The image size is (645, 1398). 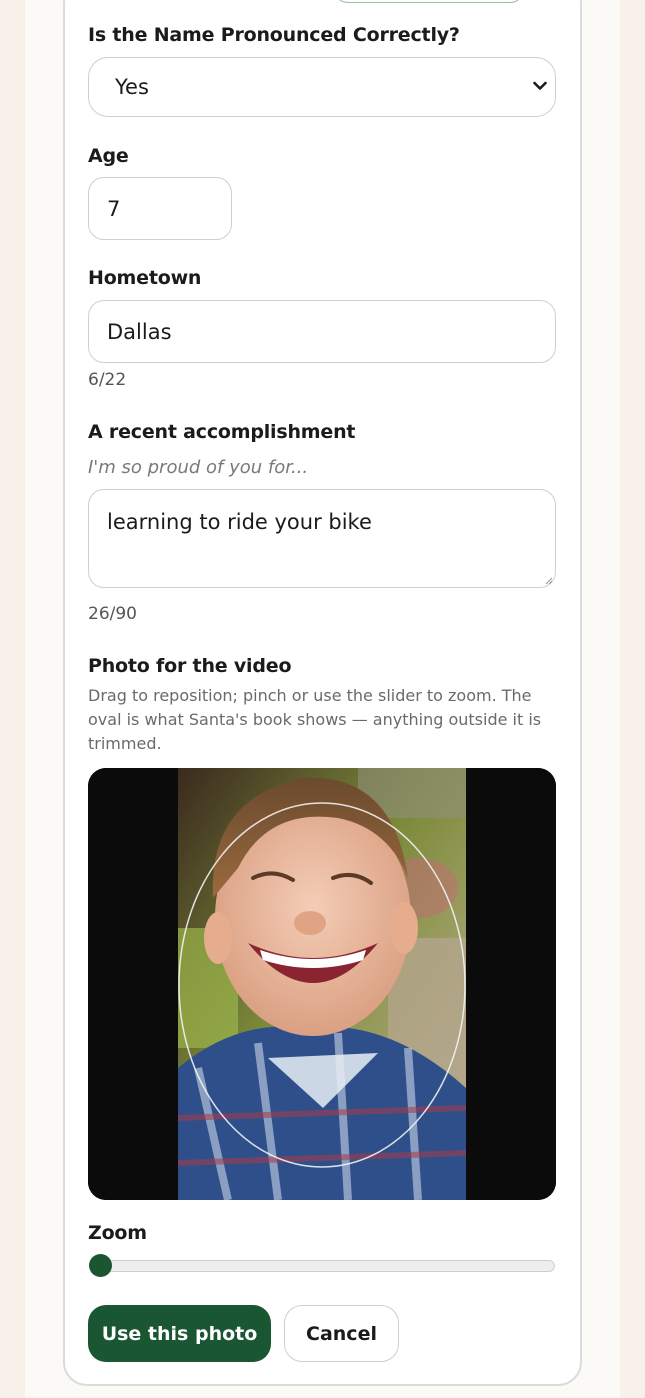 I want to click on age-input-value: 7, so click(x=114, y=208).